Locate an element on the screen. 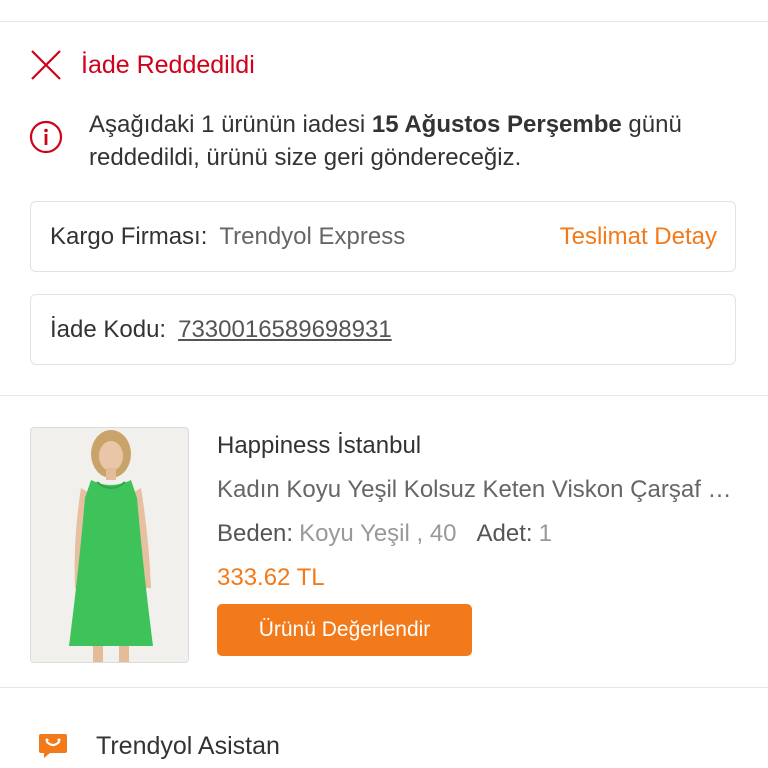  return-code-card: İade Kodu: 7330016589698931 is located at coordinates (383, 329).